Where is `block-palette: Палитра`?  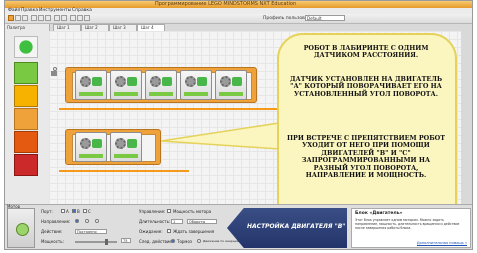
block-palette: Палитра is located at coordinates (27, 114).